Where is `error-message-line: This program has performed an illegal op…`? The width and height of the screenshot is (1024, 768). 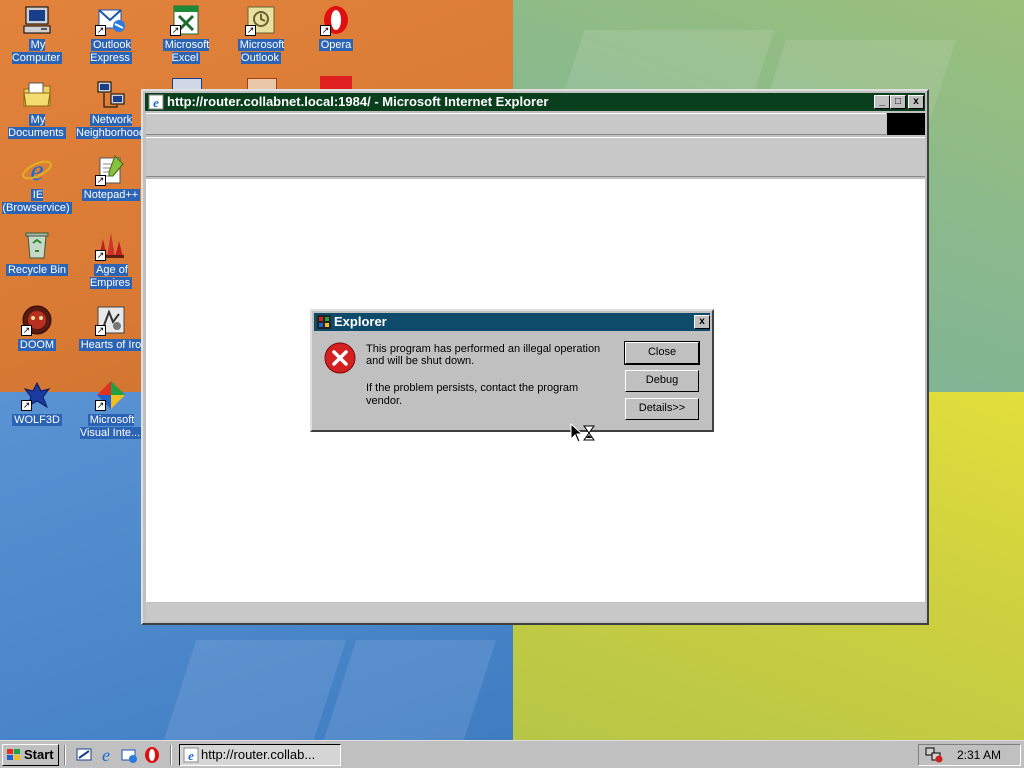
error-message-line: This program has performed an illegal op… is located at coordinates (483, 349).